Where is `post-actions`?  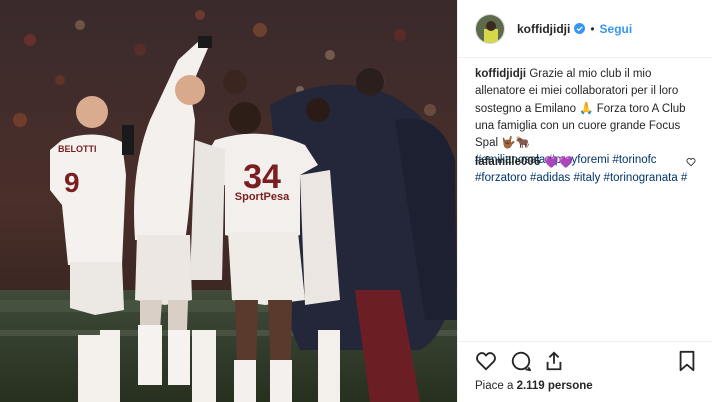
post-actions is located at coordinates (585, 361).